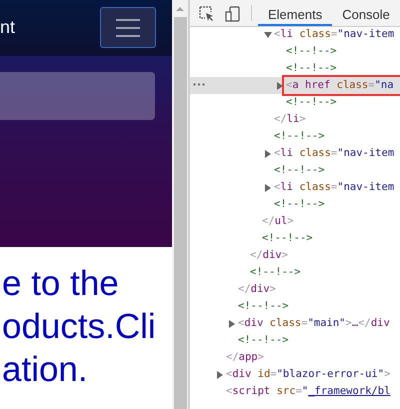 The width and height of the screenshot is (400, 409). I want to click on dom-node: </li>, so click(290, 119).